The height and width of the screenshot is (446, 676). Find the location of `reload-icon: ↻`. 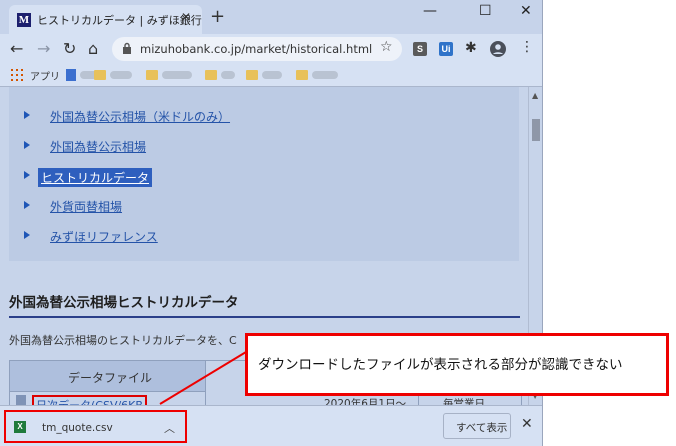

reload-icon: ↻ is located at coordinates (69, 48).